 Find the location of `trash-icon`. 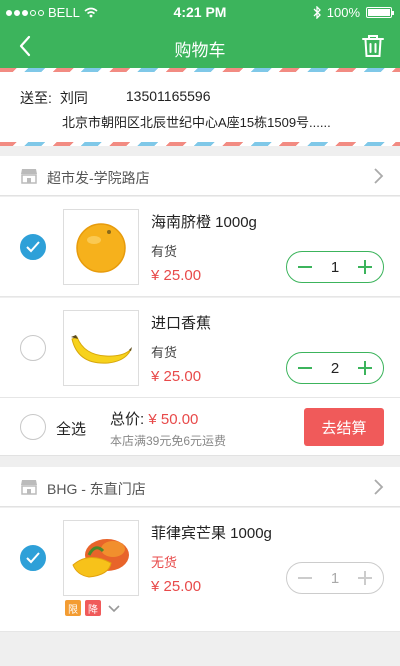

trash-icon is located at coordinates (373, 46).